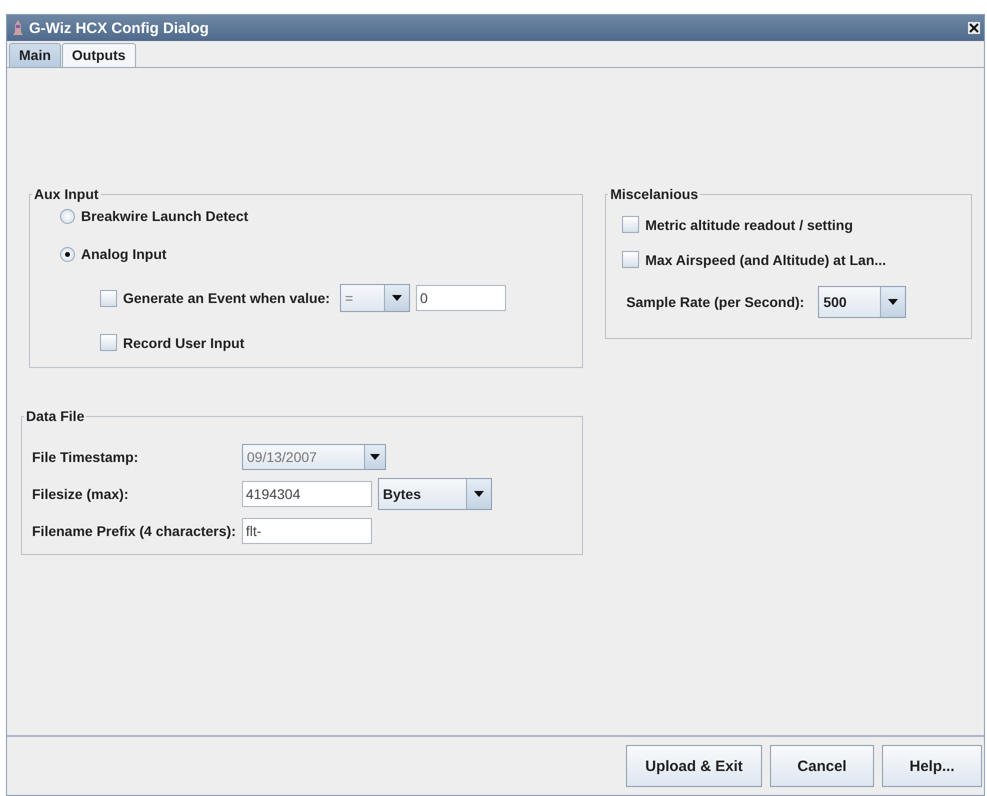  I want to click on filesize-input: 4194304, so click(307, 494).